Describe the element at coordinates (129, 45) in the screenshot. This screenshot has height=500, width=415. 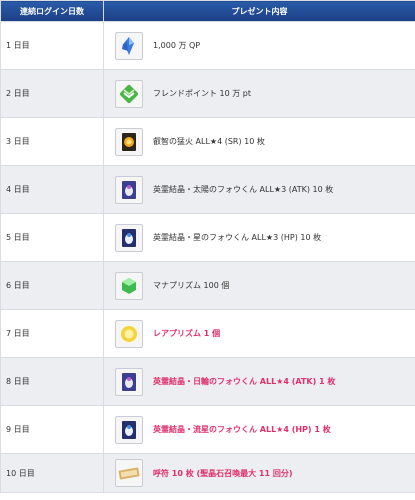
I see `qp-crystal-icon` at that location.